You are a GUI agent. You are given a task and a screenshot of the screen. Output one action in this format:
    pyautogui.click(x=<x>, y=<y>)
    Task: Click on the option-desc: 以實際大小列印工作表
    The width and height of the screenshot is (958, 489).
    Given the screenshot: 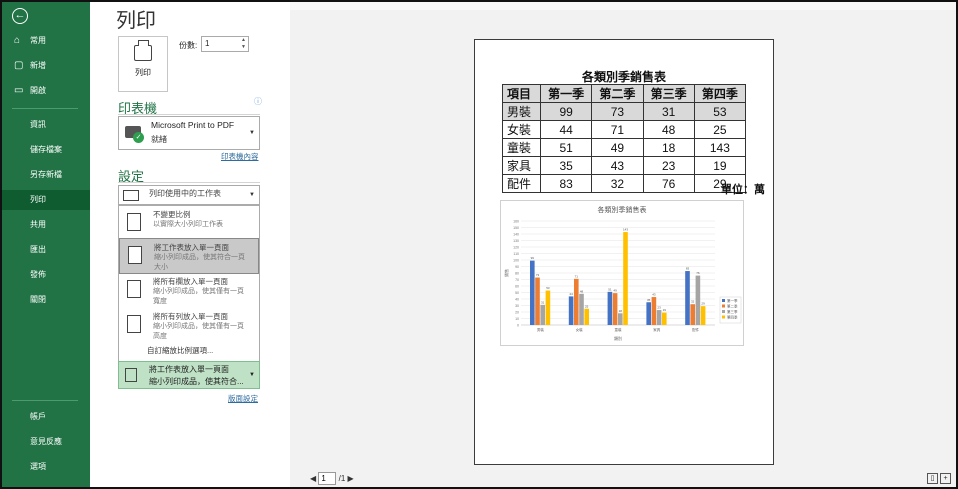 What is the action you would take?
    pyautogui.click(x=188, y=224)
    